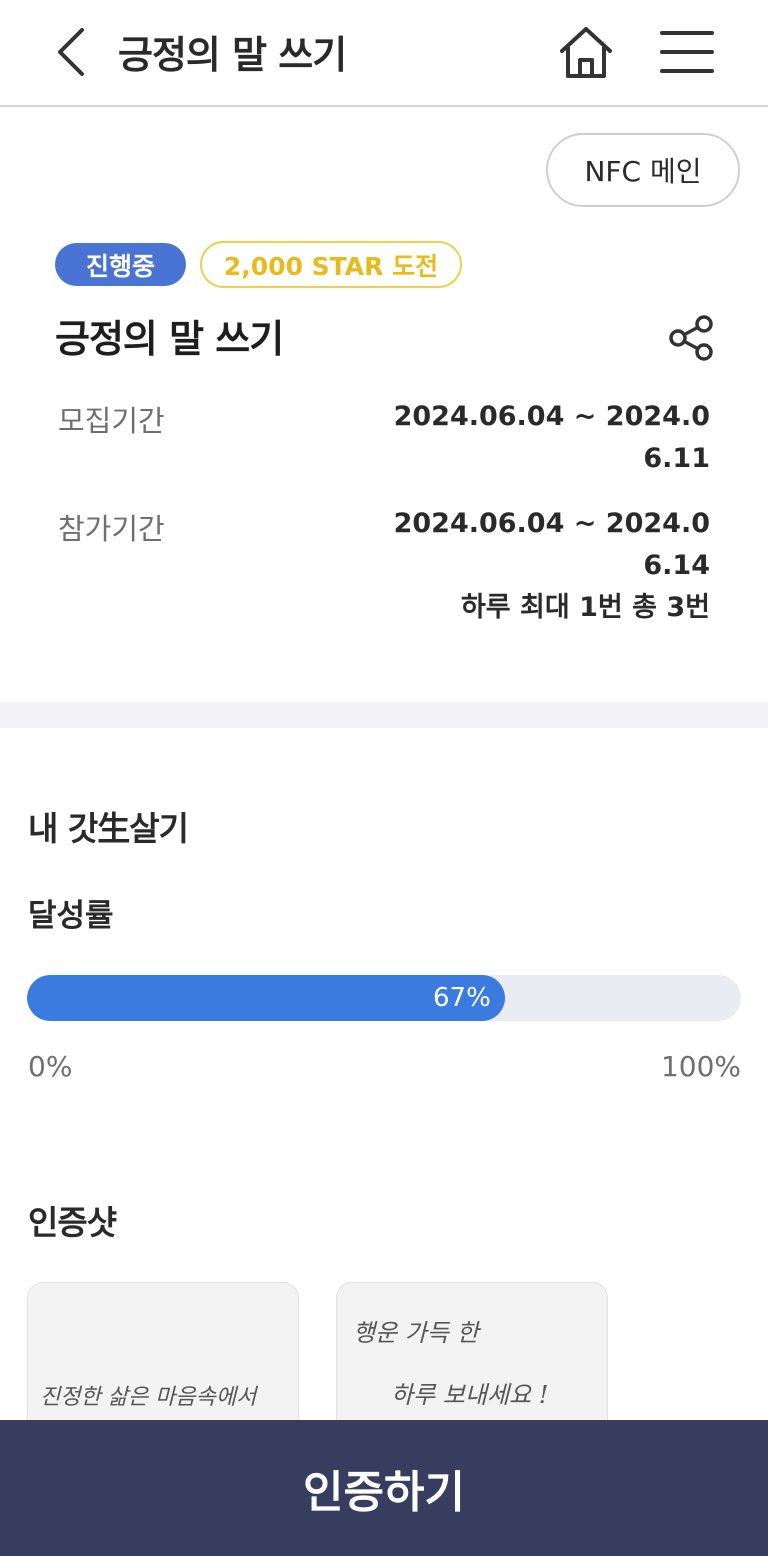 The width and height of the screenshot is (768, 1556). Describe the element at coordinates (700, 1066) in the screenshot. I see `progress-max-label: 100%` at that location.